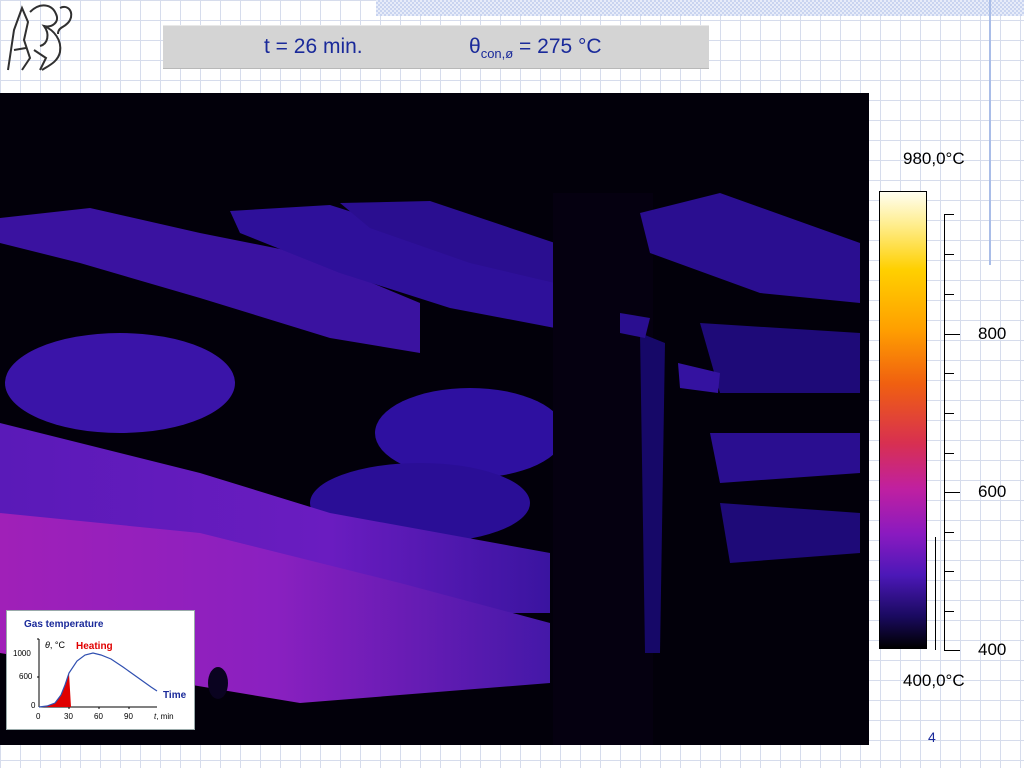 The height and width of the screenshot is (768, 1024). What do you see at coordinates (992, 649) in the screenshot?
I see `scale-tick-label-400: 400` at bounding box center [992, 649].